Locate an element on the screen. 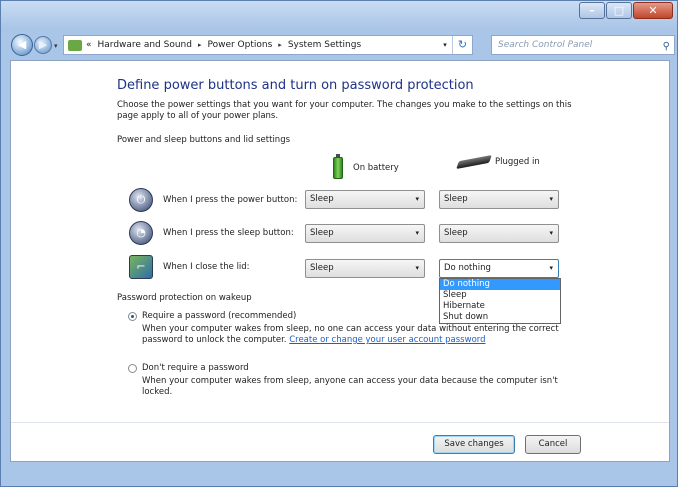  power-button-plugged-select: Sleep ▾ is located at coordinates (499, 199).